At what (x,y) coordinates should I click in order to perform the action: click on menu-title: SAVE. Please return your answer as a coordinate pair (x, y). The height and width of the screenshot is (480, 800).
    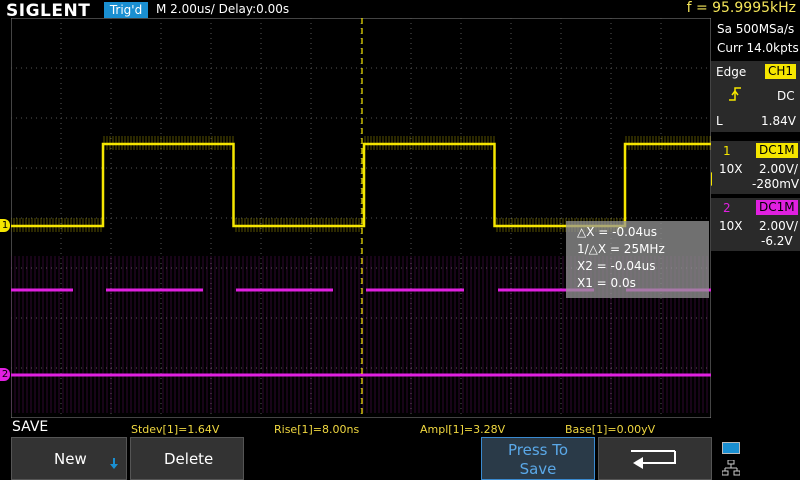
    Looking at the image, I should click on (30, 427).